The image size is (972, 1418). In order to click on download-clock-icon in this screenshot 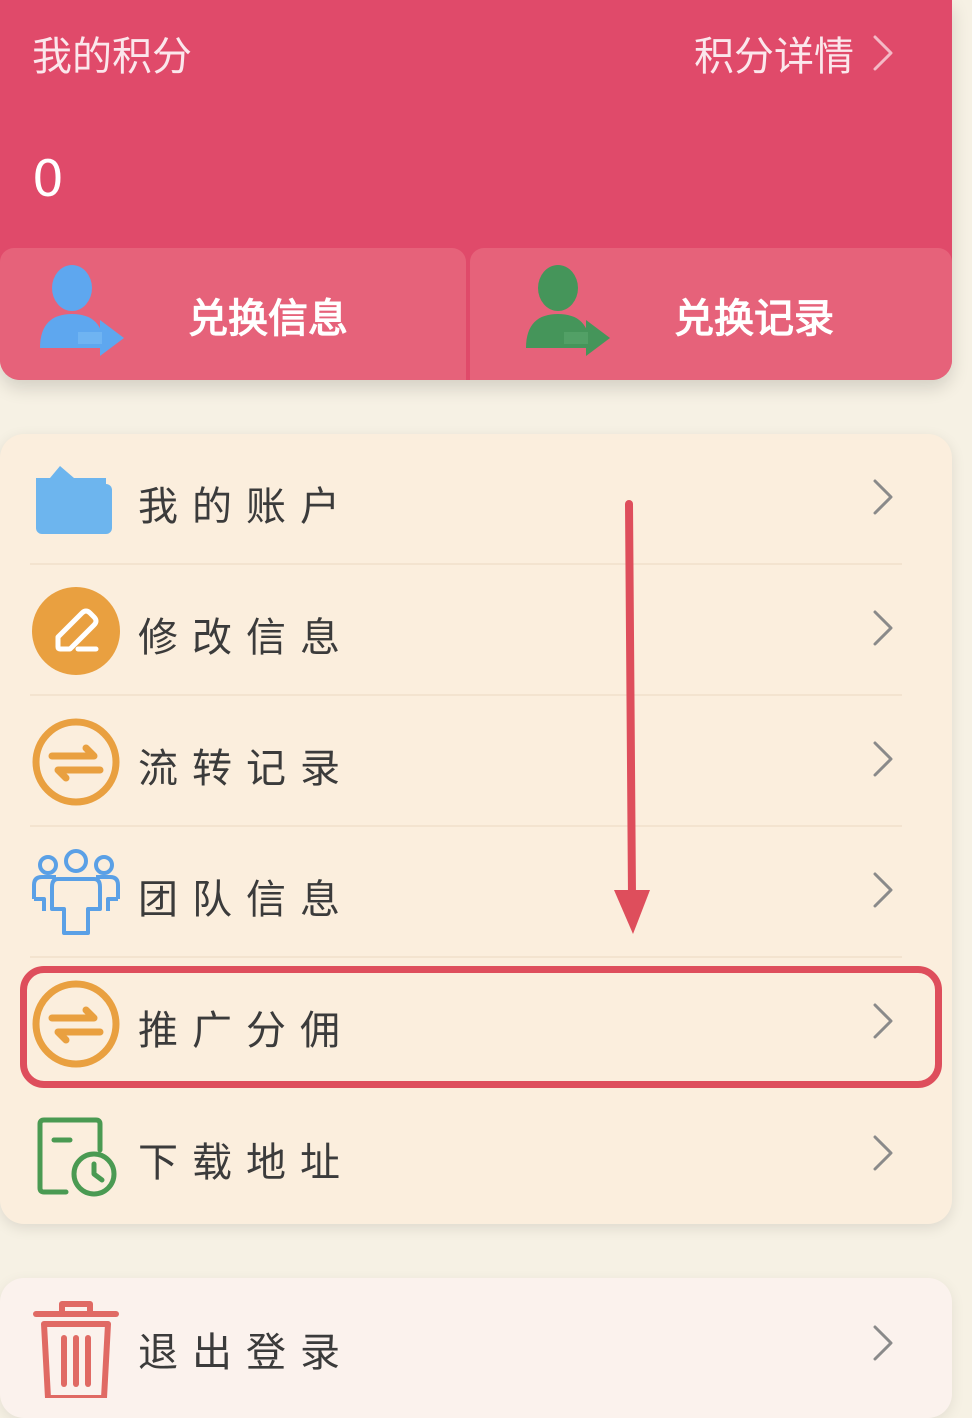, I will do `click(76, 1156)`.